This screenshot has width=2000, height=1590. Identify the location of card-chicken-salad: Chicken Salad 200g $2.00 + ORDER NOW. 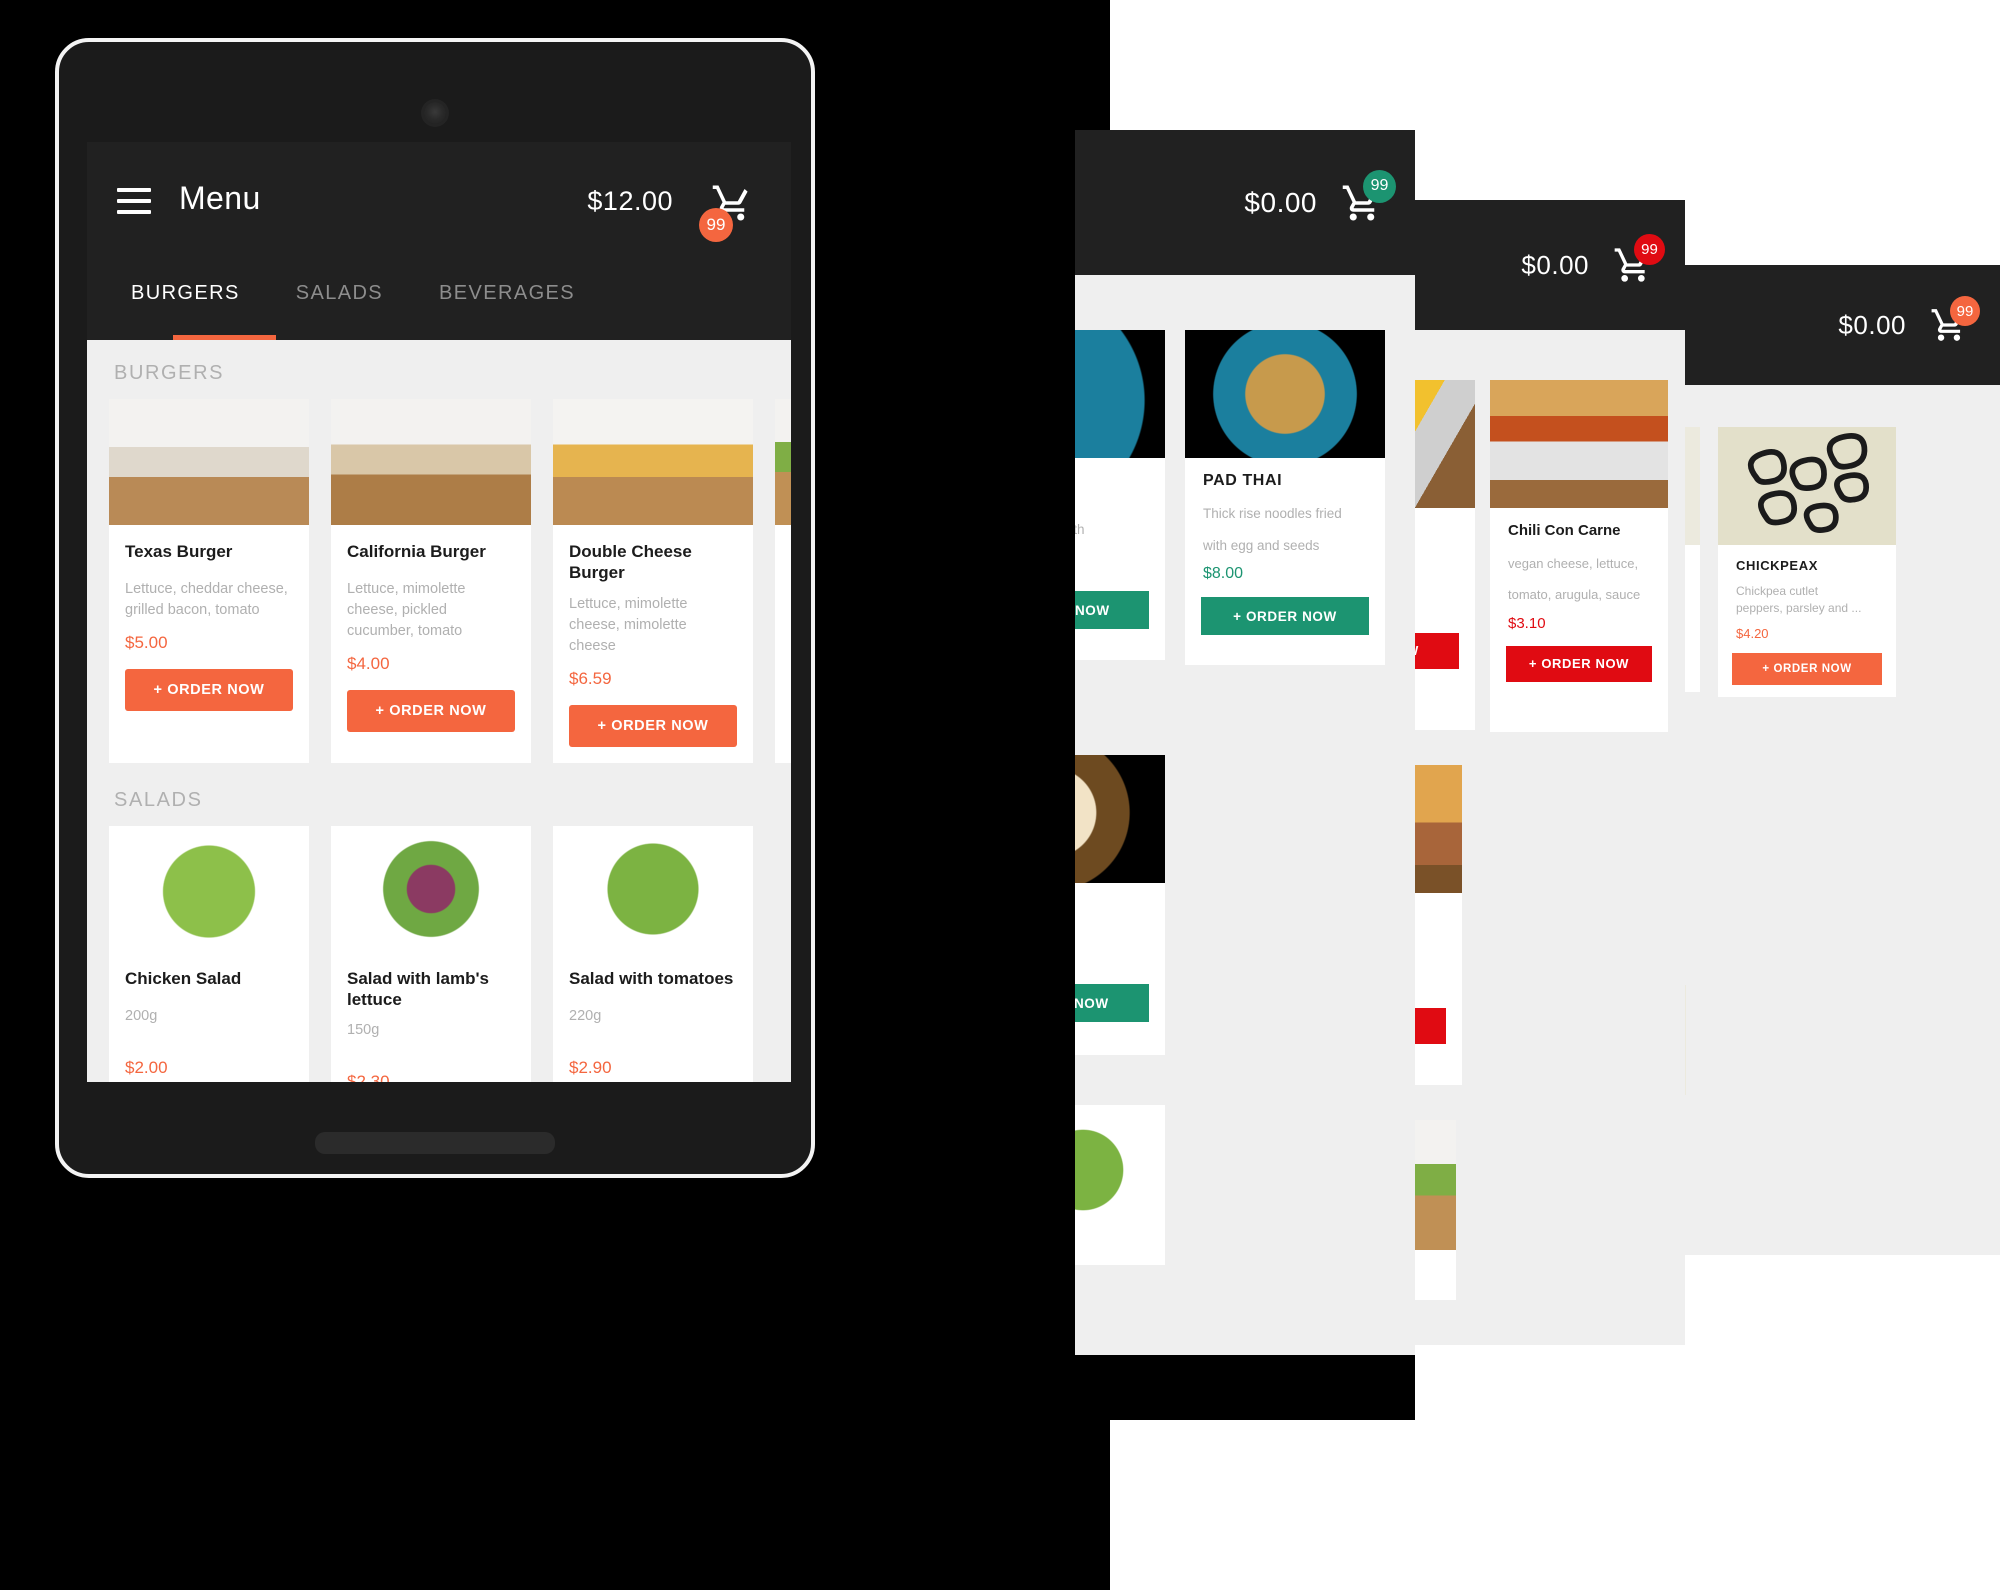
(209, 953).